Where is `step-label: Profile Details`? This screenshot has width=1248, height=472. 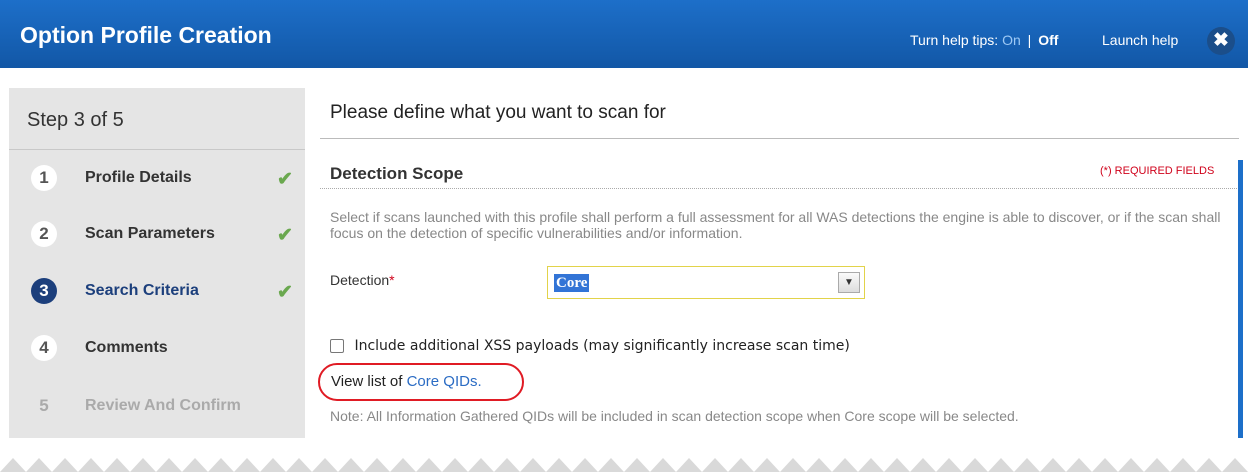 step-label: Profile Details is located at coordinates (138, 177).